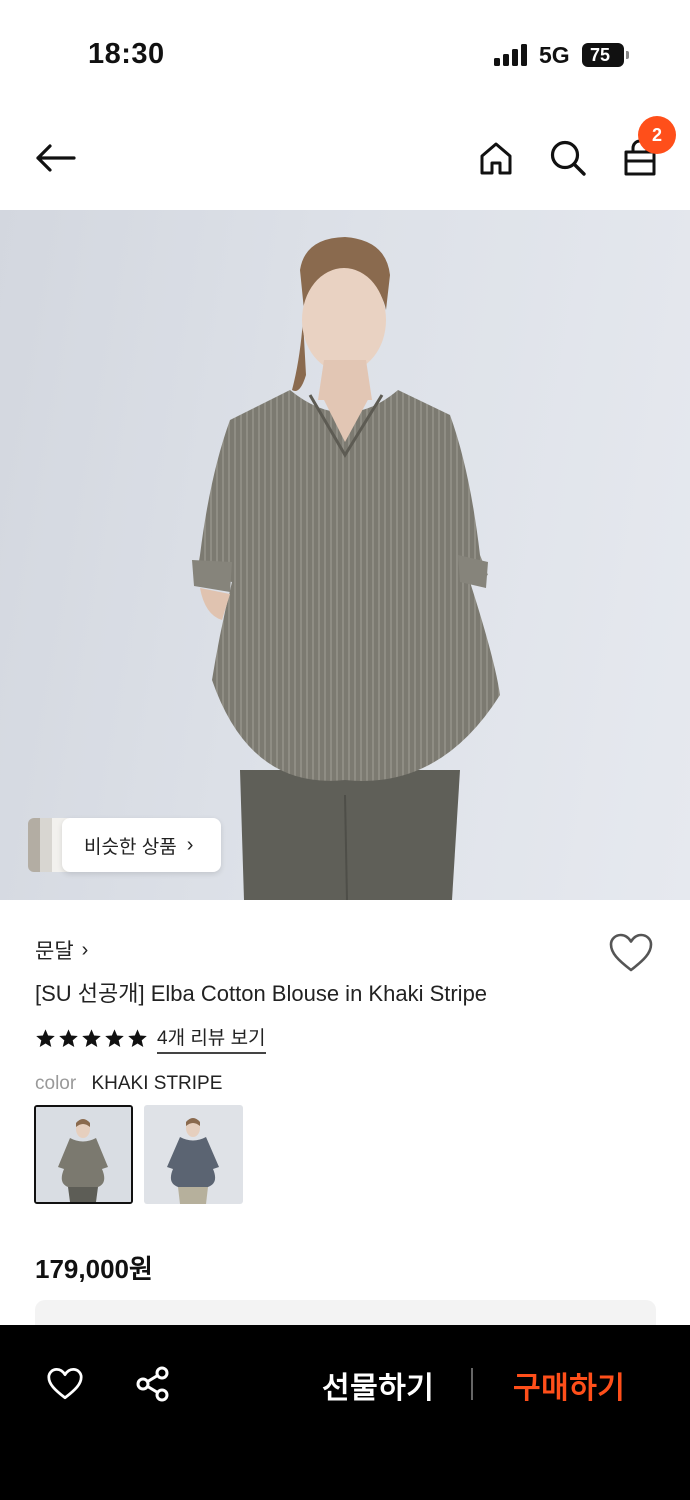 The image size is (690, 1500). I want to click on bottom-divider, so click(472, 1384).